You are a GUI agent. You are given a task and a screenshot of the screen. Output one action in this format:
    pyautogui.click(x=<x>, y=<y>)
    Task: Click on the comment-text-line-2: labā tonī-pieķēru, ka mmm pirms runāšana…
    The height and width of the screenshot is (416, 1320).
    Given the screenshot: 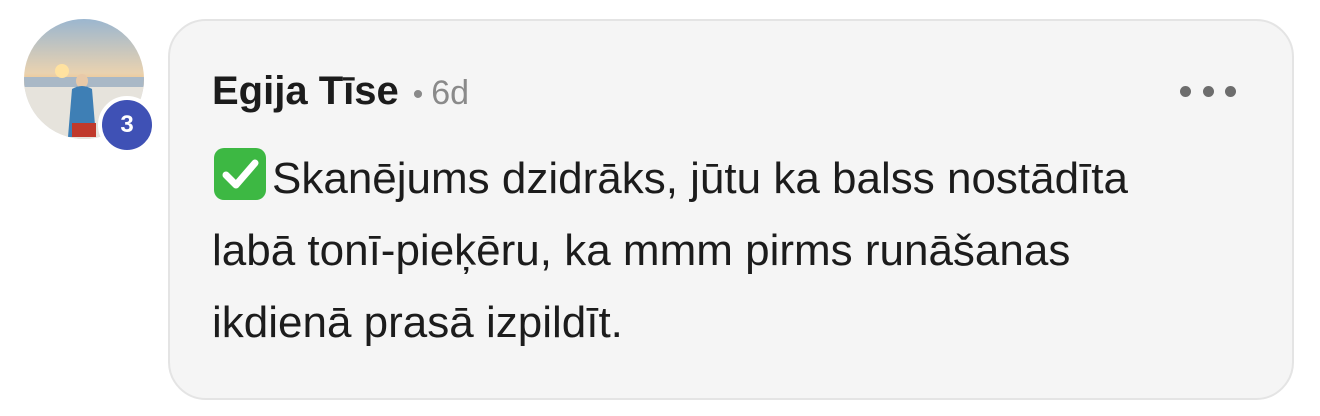 What is the action you would take?
    pyautogui.click(x=641, y=250)
    